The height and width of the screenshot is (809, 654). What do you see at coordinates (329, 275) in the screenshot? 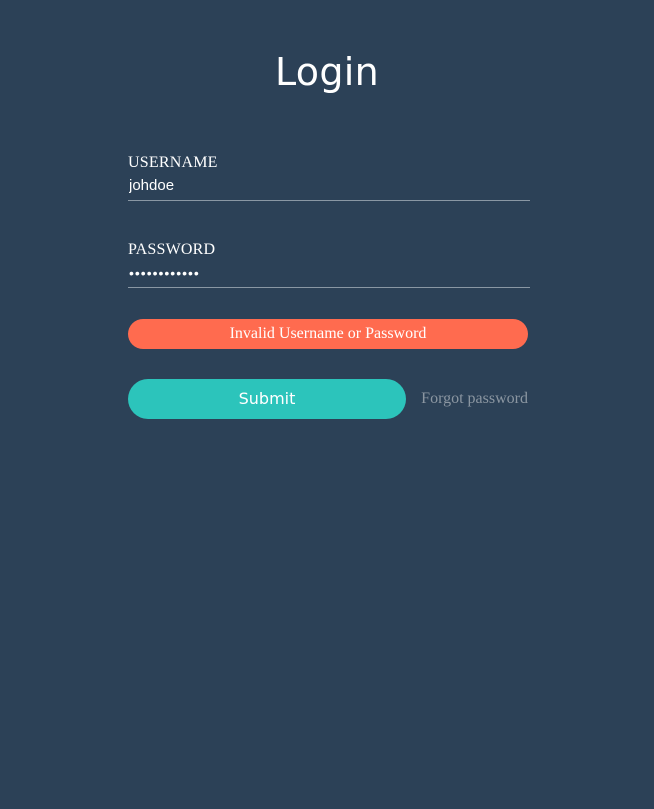
I see `password-input` at bounding box center [329, 275].